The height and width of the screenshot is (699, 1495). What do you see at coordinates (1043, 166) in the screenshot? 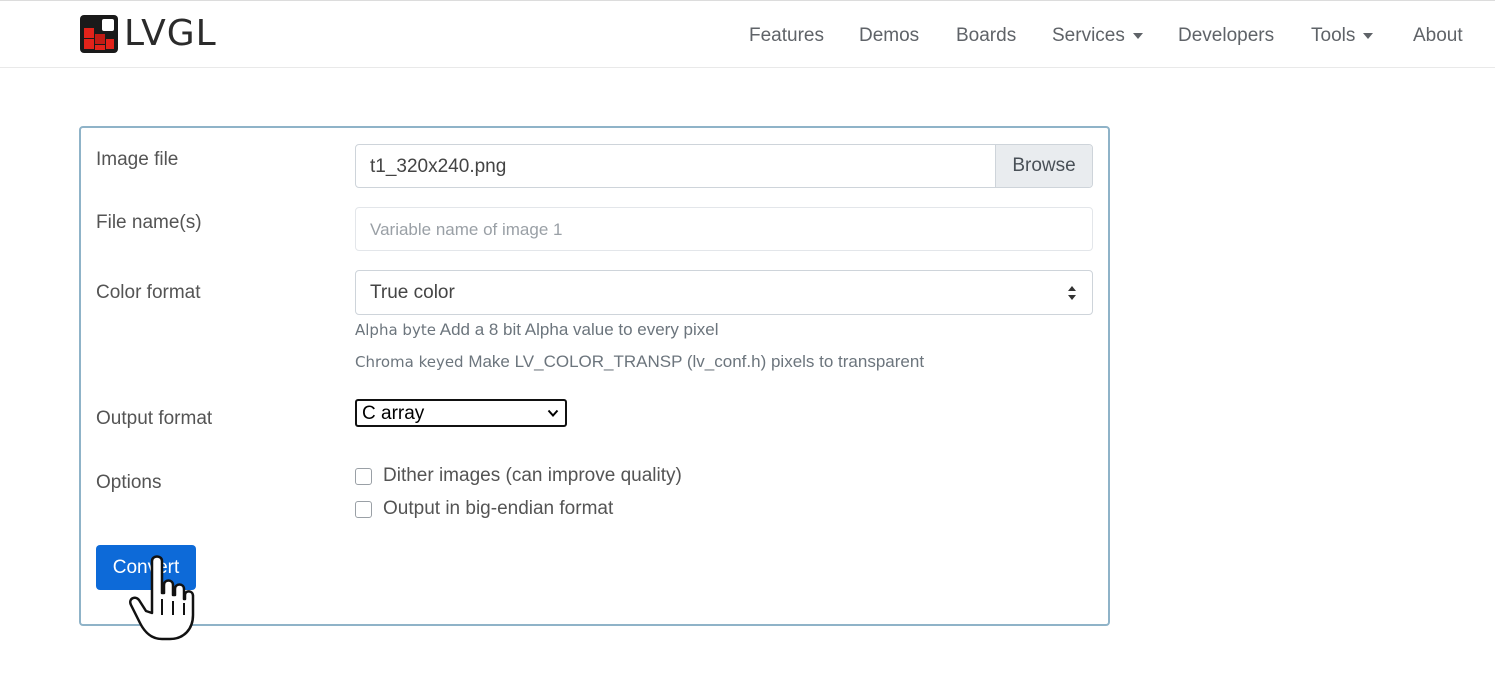
I see `browse-button: Browse` at bounding box center [1043, 166].